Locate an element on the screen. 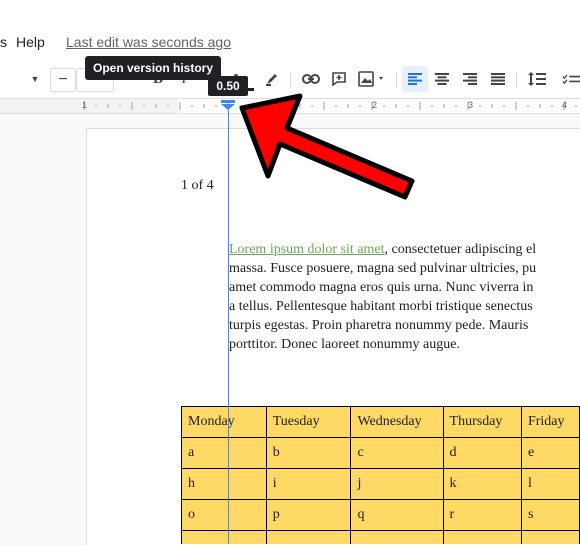 The width and height of the screenshot is (580, 545). red-arrow-annotation-icon is located at coordinates (327, 146).